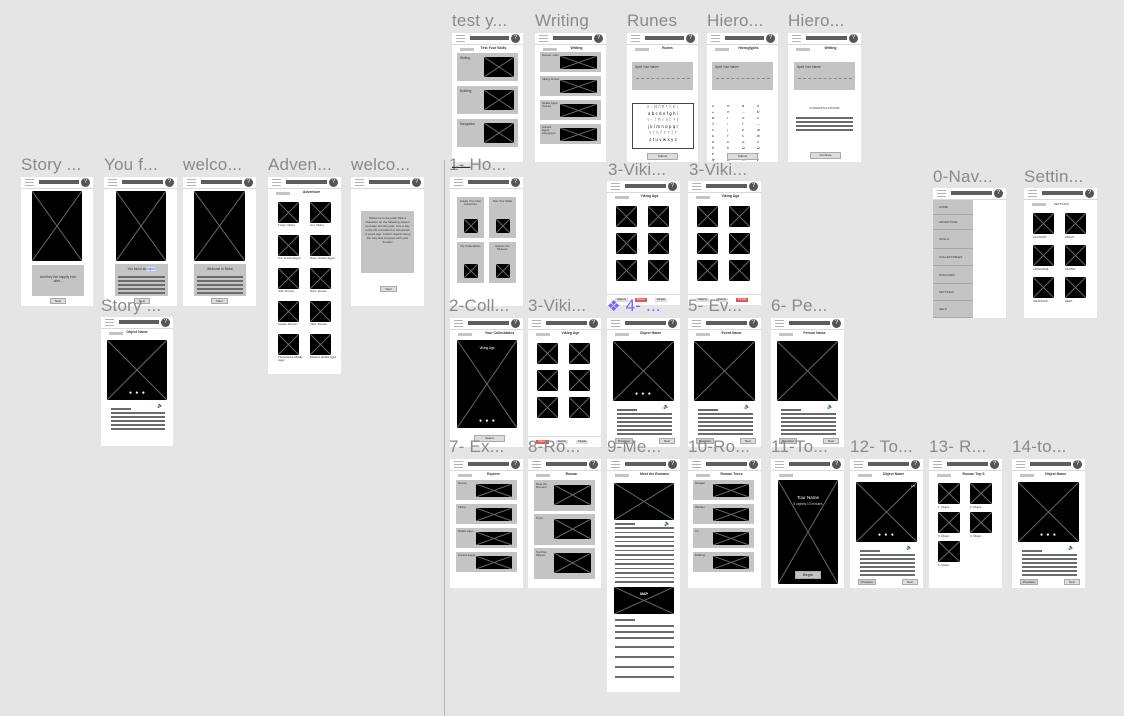  I want to click on top-object-label: 4. Object, so click(975, 536).